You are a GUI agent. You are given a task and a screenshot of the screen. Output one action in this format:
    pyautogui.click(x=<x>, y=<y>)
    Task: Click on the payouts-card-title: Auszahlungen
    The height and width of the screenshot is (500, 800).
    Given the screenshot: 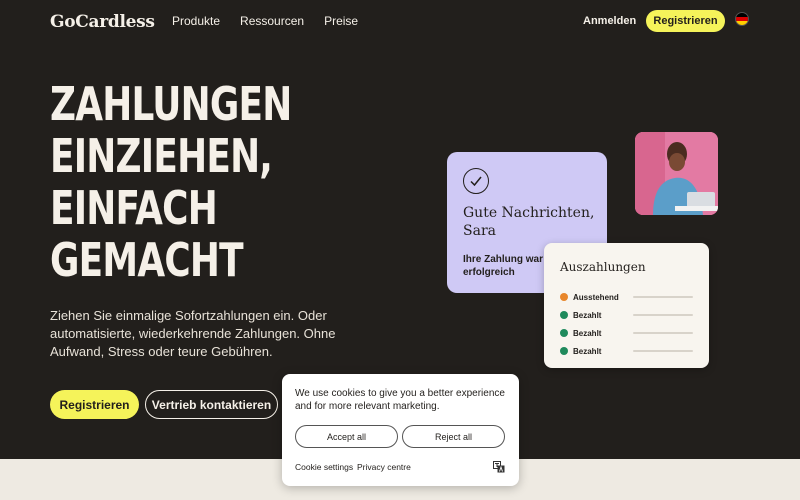 What is the action you would take?
    pyautogui.click(x=603, y=267)
    